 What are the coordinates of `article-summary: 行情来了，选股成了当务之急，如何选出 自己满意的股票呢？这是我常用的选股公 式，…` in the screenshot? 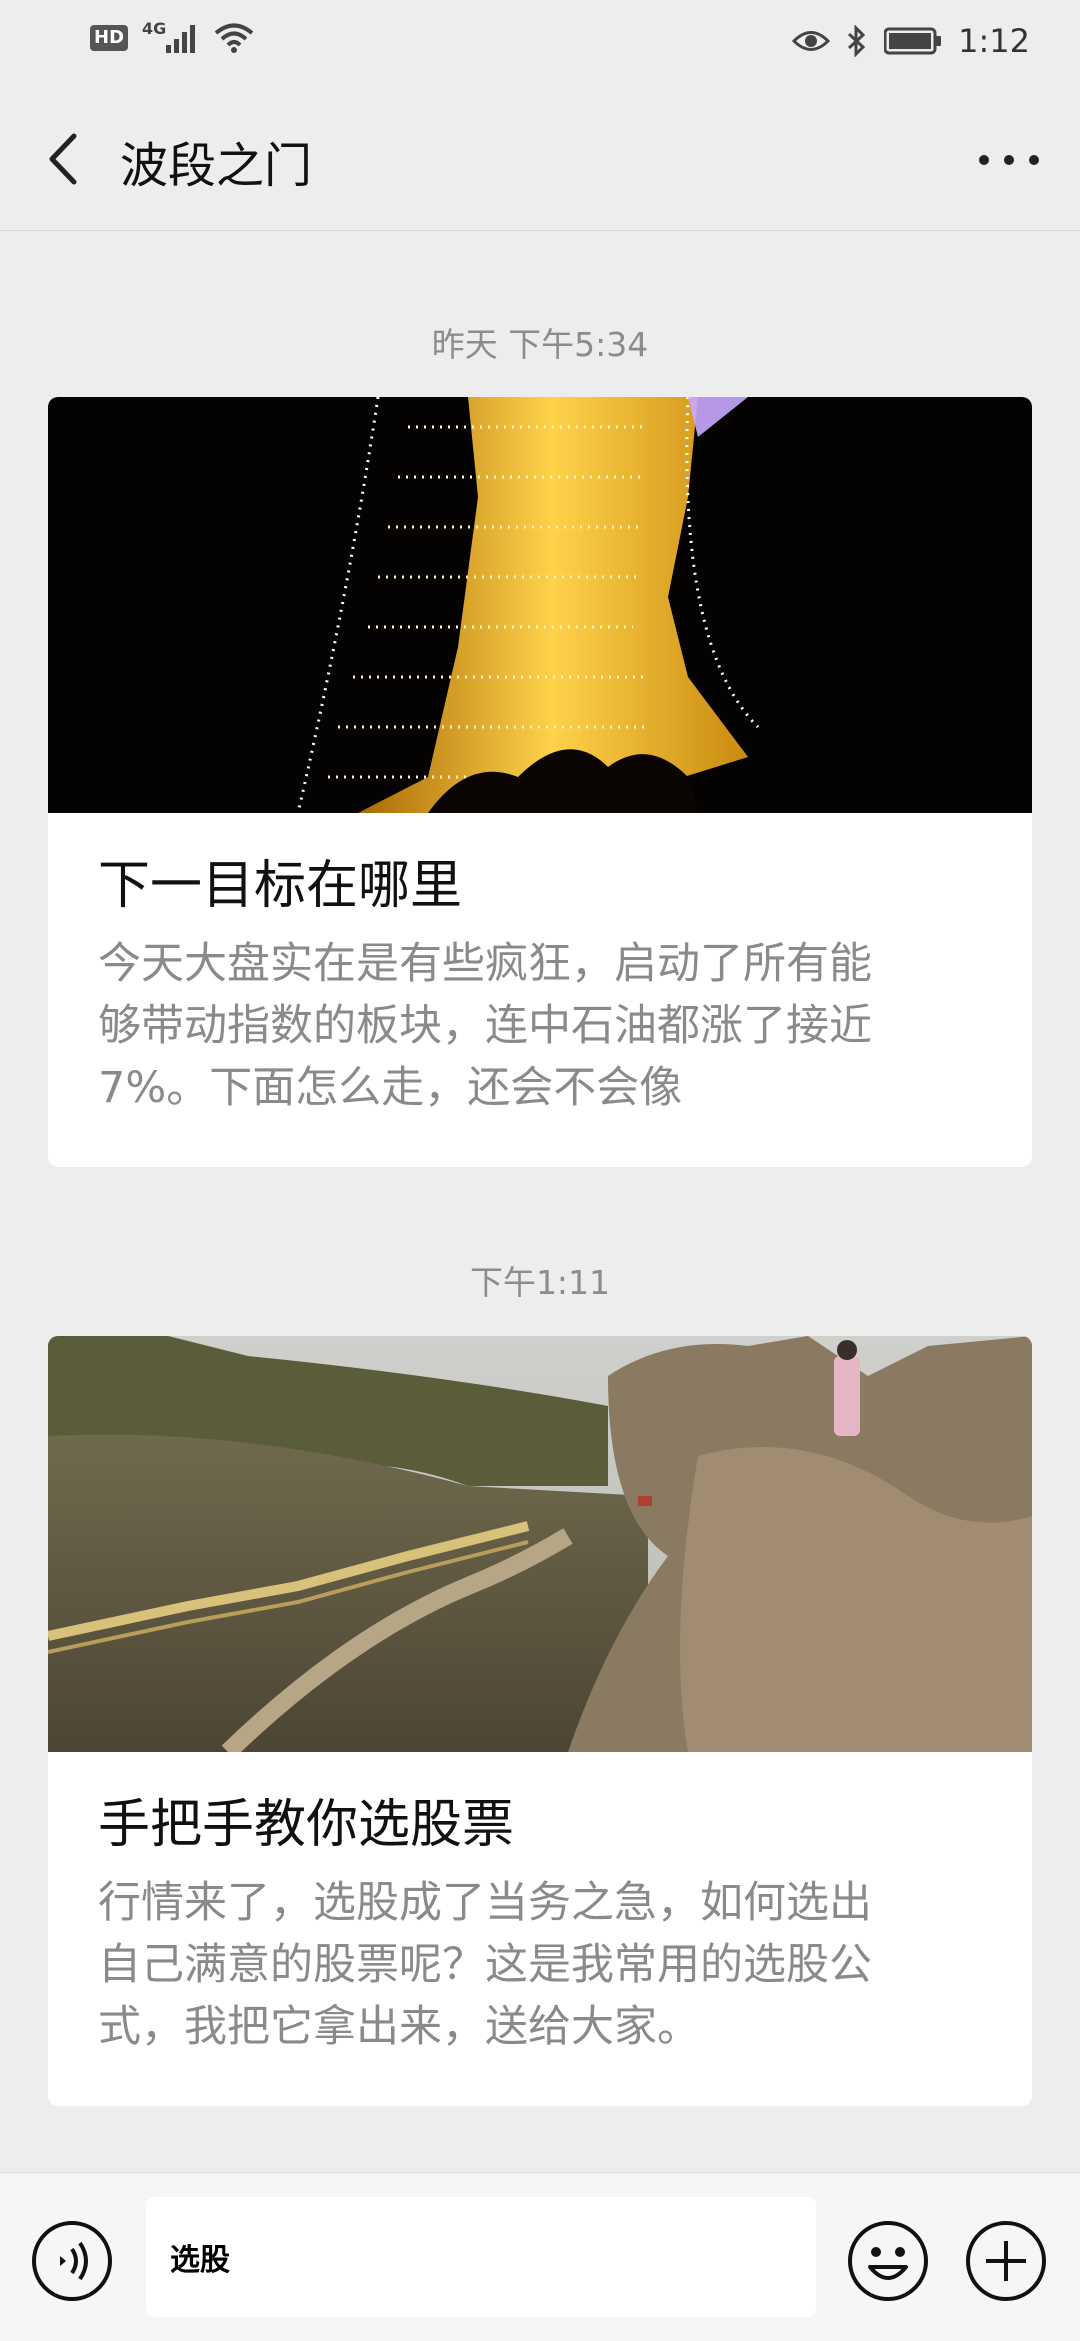 It's located at (540, 1965).